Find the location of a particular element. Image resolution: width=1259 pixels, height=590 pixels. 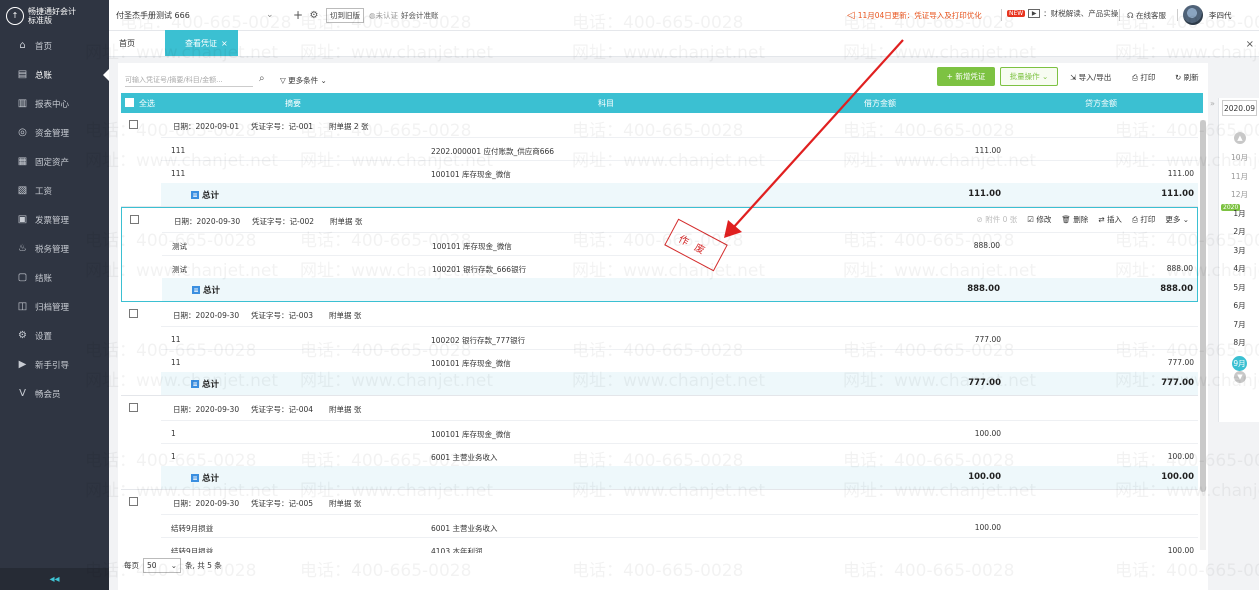

voucher-line: 结转9月损益 6001 主营业务收入 100.00 is located at coordinates (679, 525).